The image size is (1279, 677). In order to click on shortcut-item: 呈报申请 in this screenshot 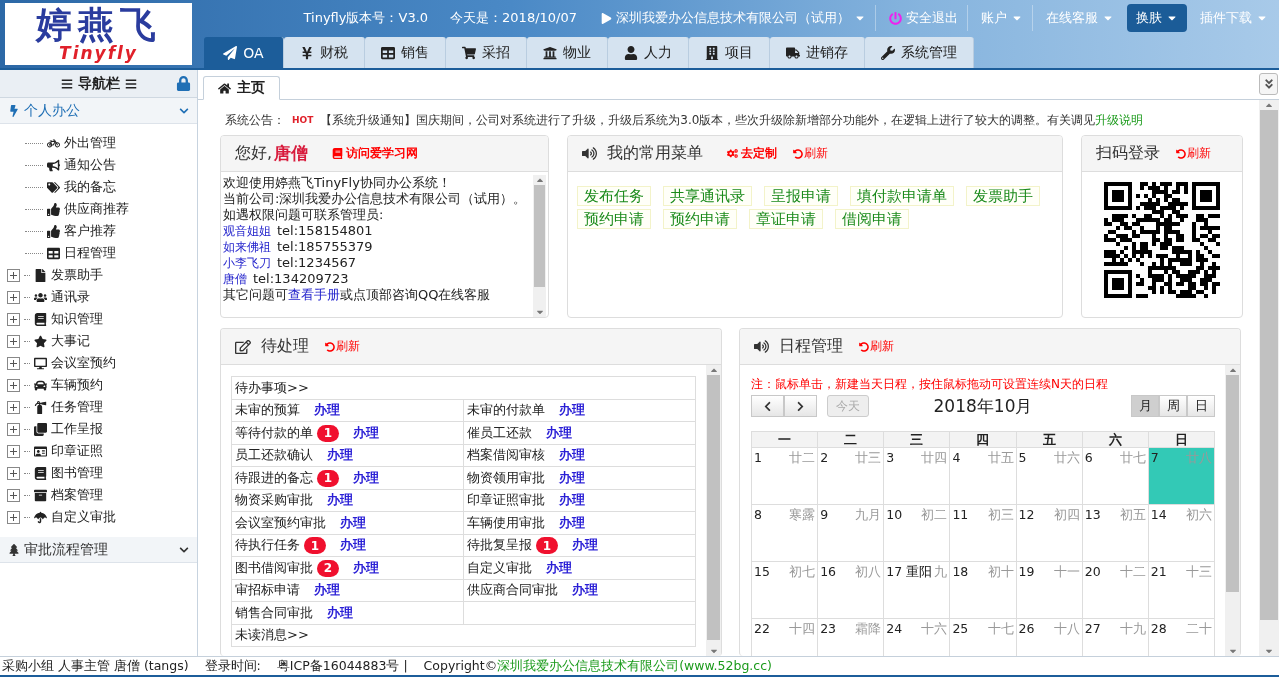, I will do `click(801, 196)`.